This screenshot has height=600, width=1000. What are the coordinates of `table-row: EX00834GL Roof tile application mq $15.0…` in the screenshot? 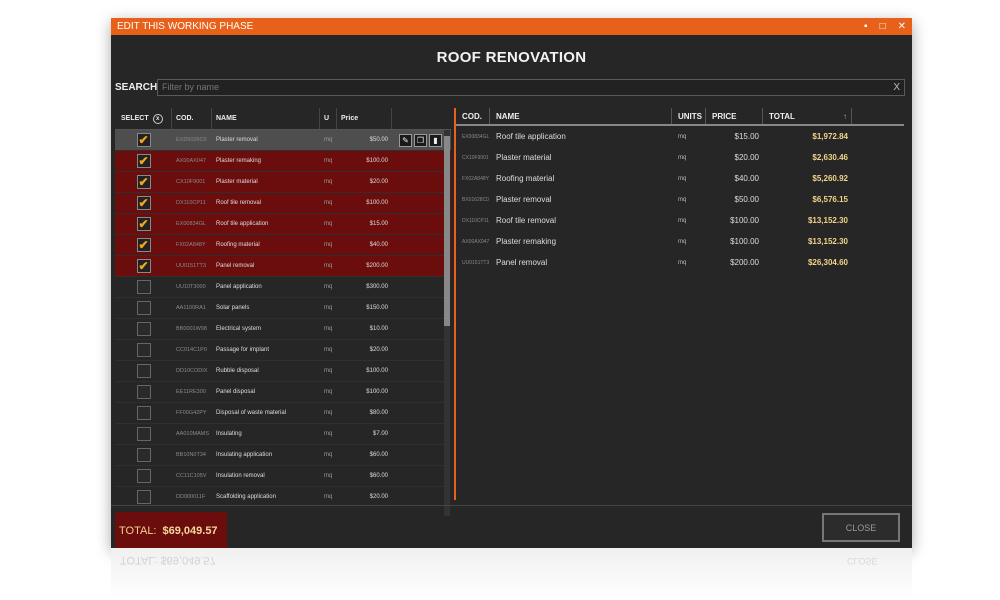 It's located at (680, 136).